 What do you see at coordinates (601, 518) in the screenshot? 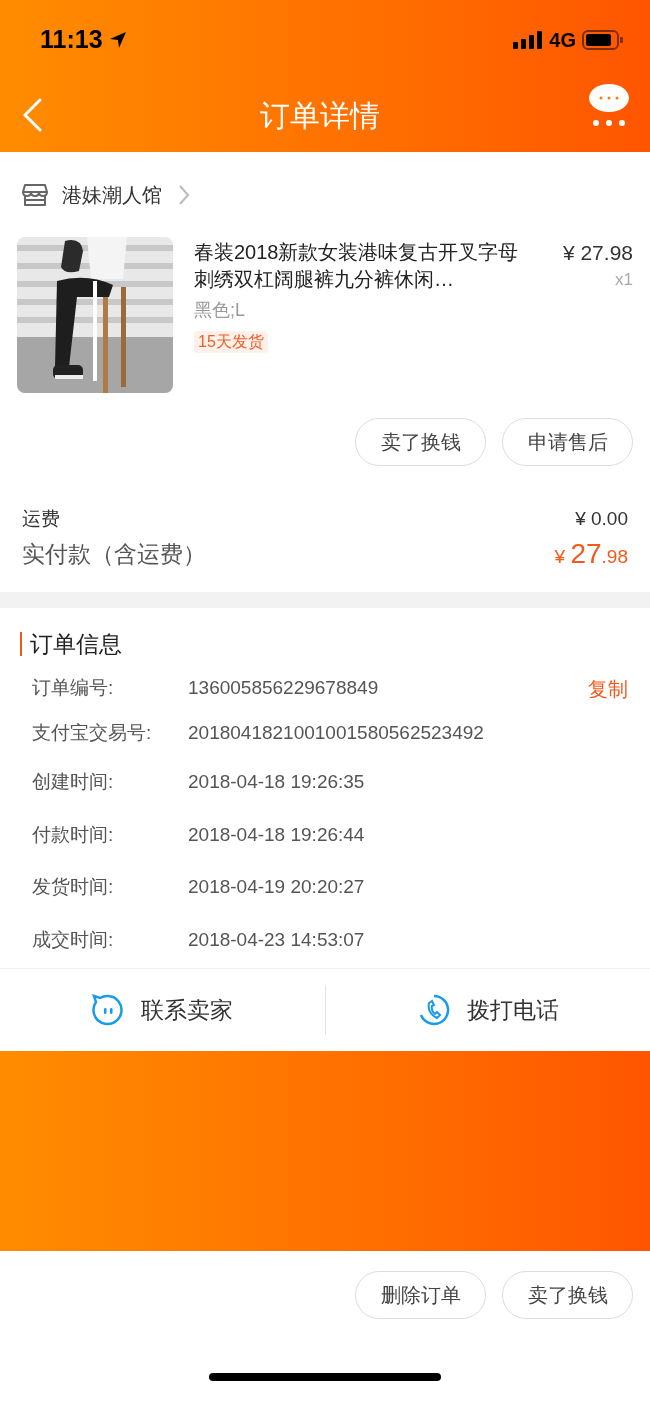
I see `shipping-fee: ¥ 0.00` at bounding box center [601, 518].